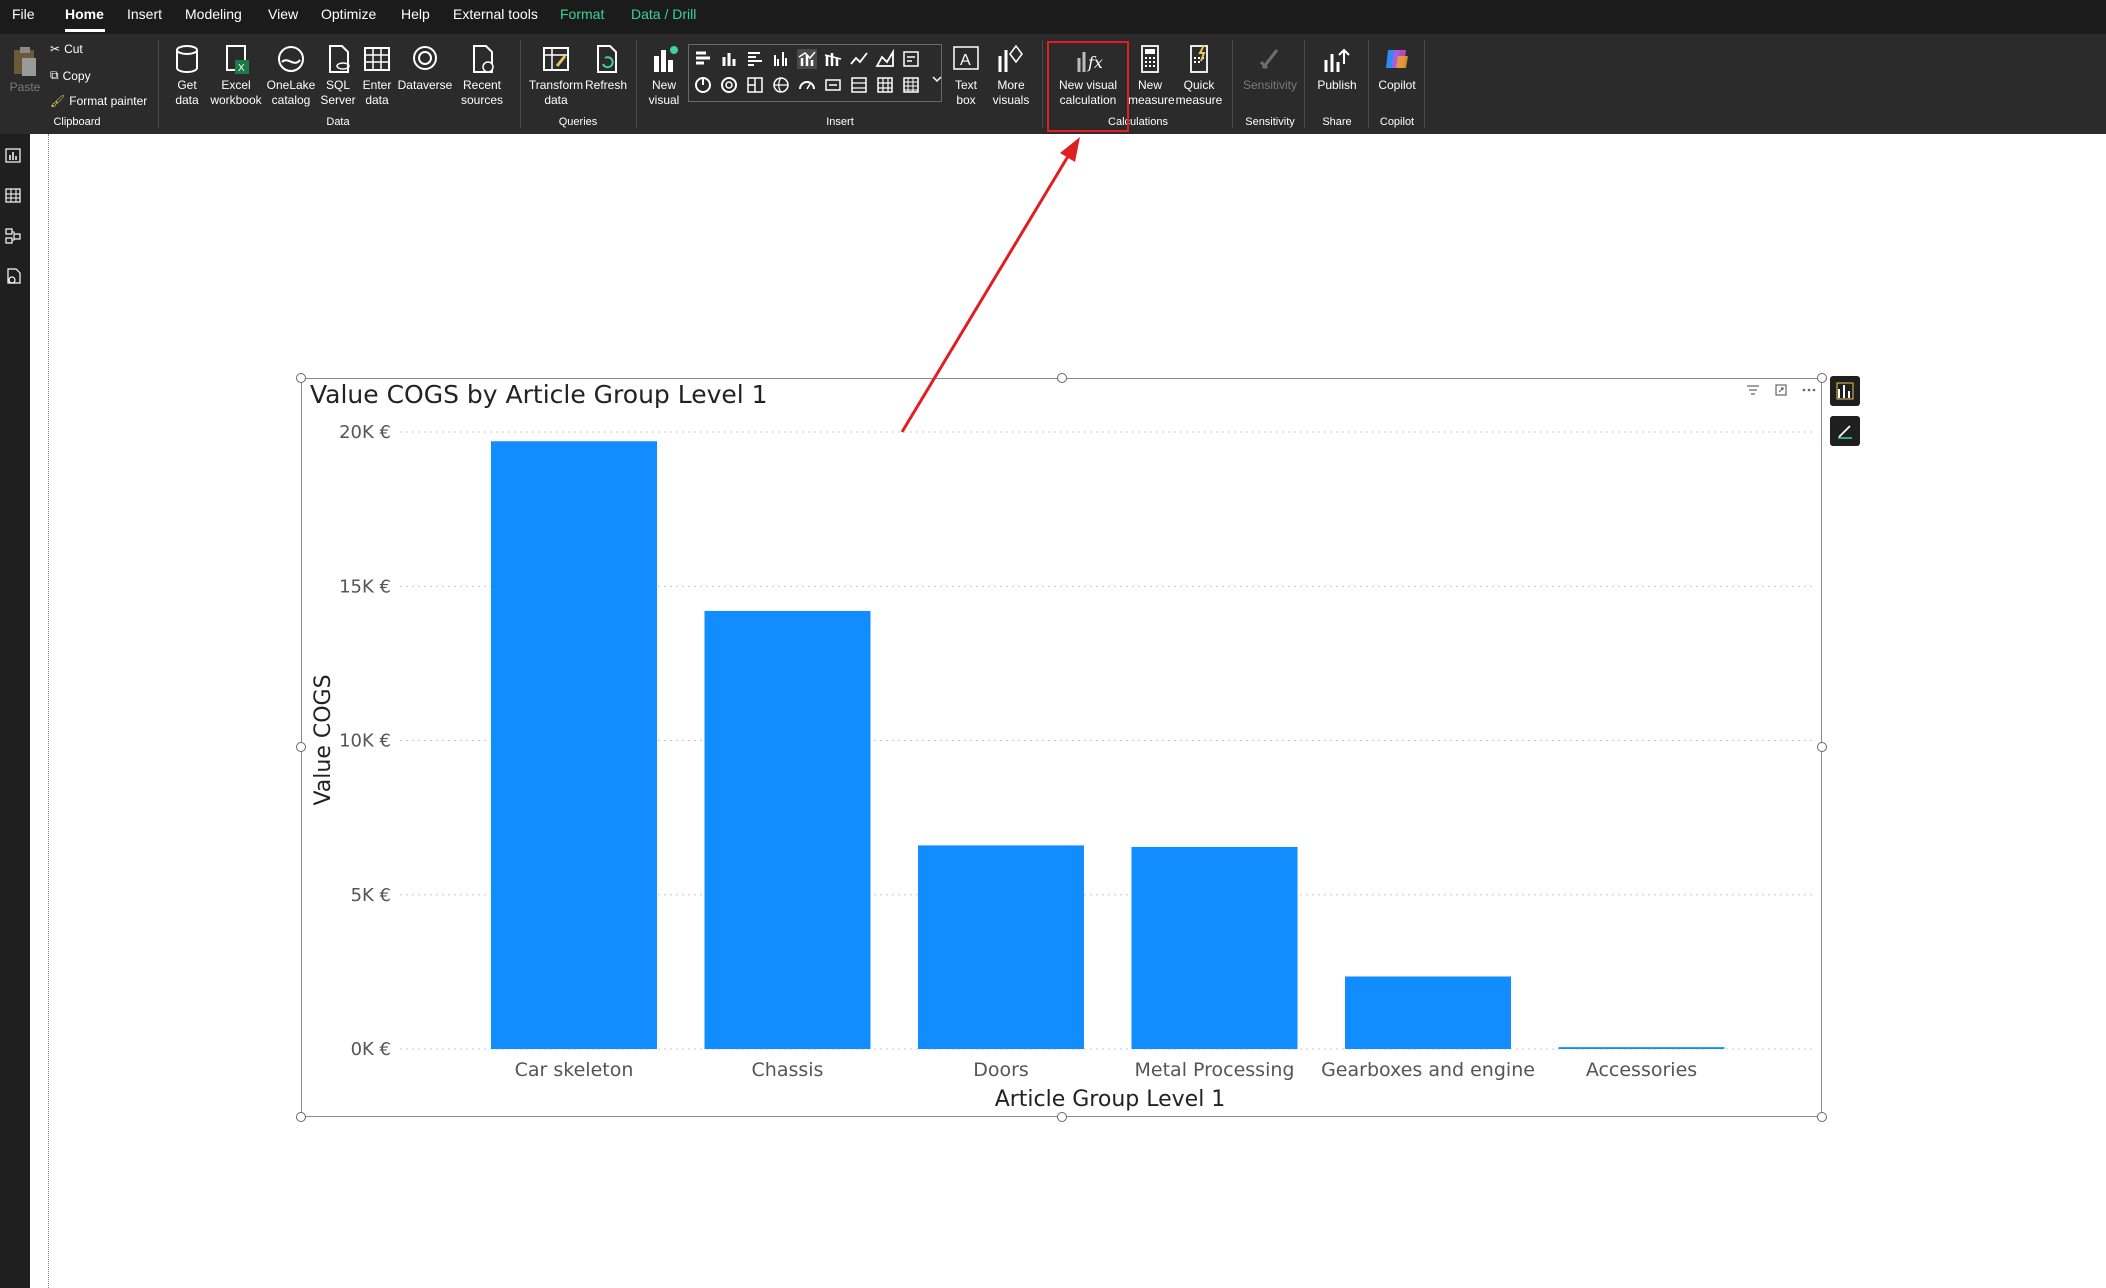 The width and height of the screenshot is (2106, 1288). I want to click on copy-button: ⧉ Copy, so click(70, 75).